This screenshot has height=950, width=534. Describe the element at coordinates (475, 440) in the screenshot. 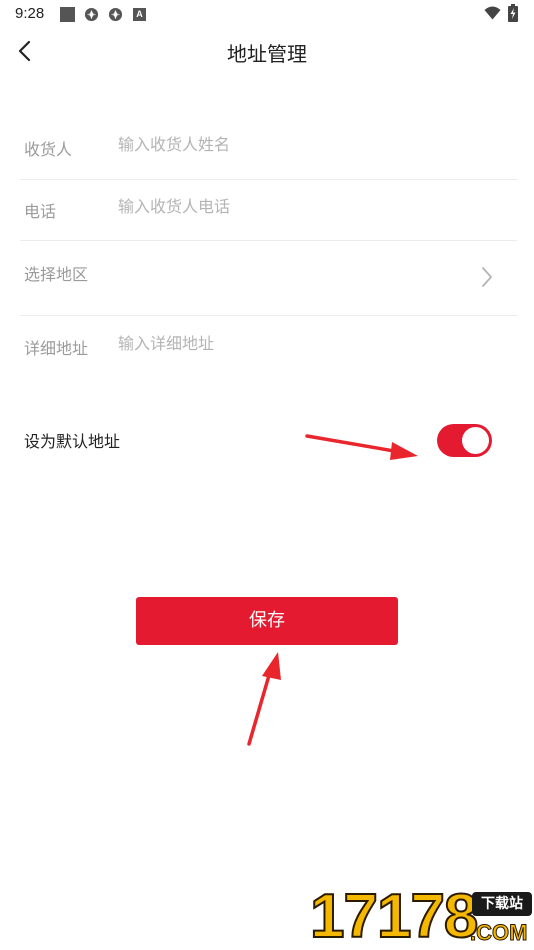

I see `toggle-knob` at that location.